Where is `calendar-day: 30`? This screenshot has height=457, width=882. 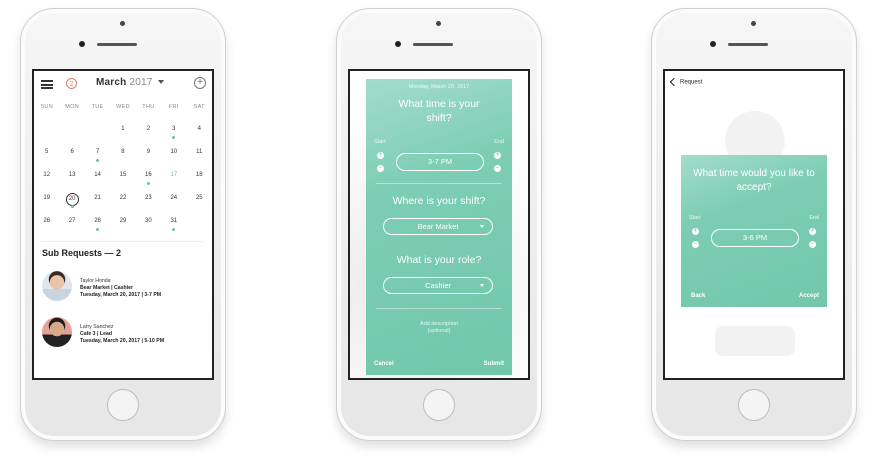
calendar-day: 30 is located at coordinates (148, 227).